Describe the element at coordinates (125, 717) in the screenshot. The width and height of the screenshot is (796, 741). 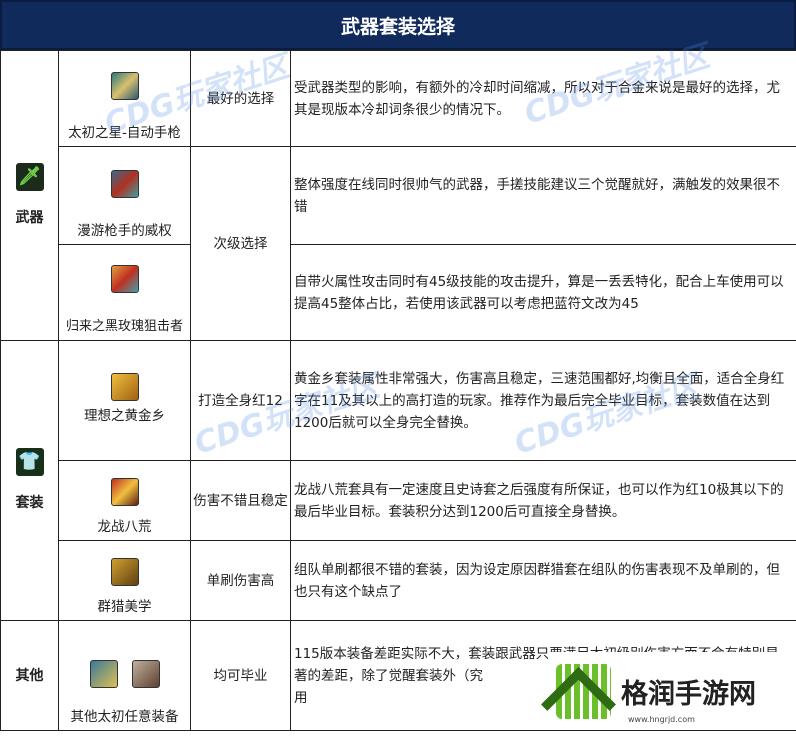
I see `item-name: 其他太初任意装备` at that location.